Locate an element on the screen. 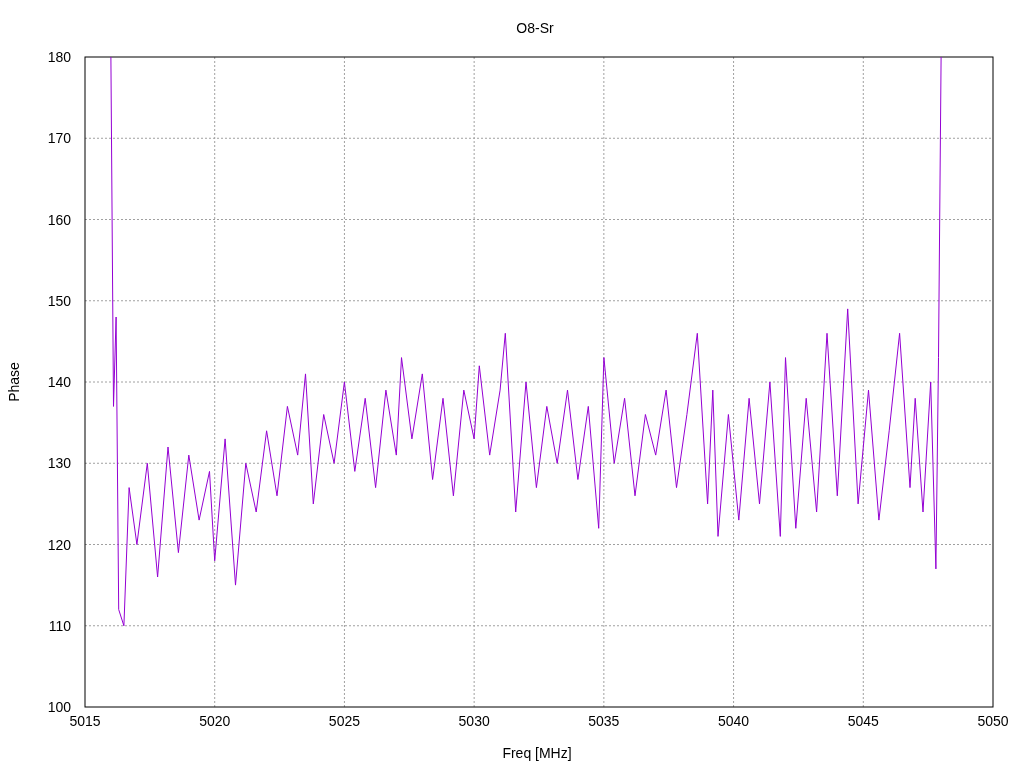  tick-label: 5035 is located at coordinates (604, 721).